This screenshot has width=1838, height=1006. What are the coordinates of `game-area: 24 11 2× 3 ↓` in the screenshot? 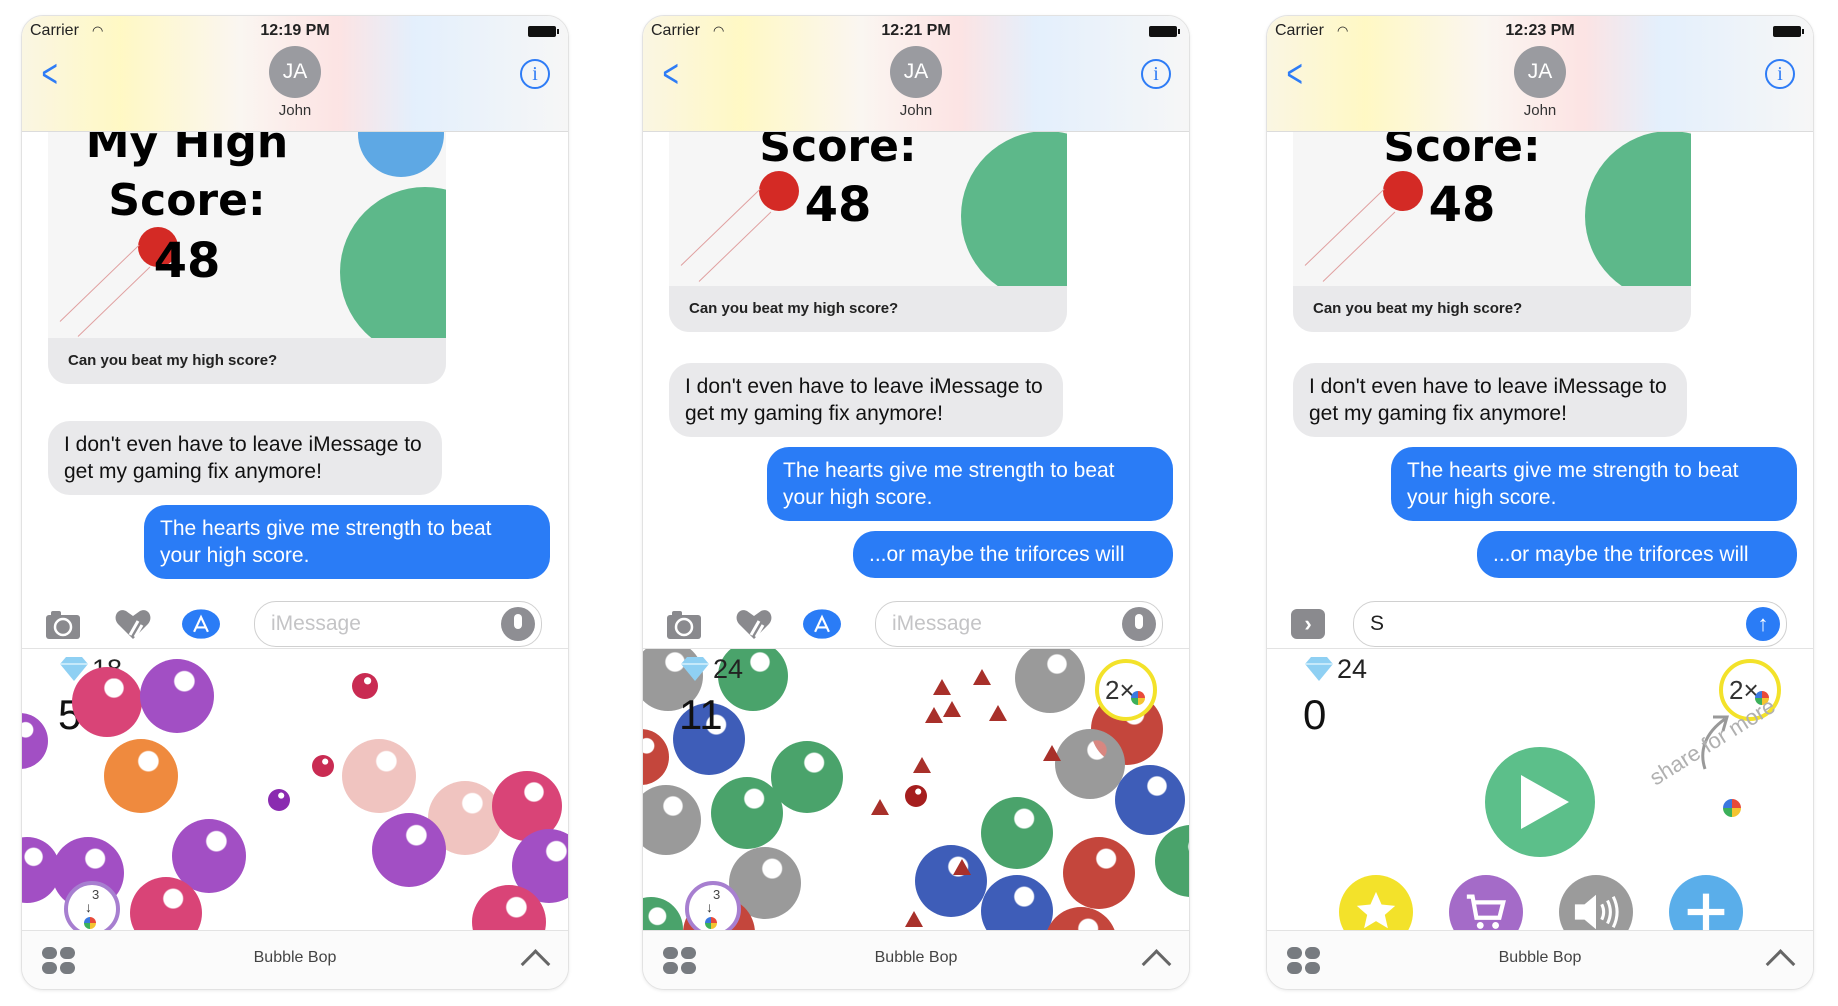 It's located at (916, 797).